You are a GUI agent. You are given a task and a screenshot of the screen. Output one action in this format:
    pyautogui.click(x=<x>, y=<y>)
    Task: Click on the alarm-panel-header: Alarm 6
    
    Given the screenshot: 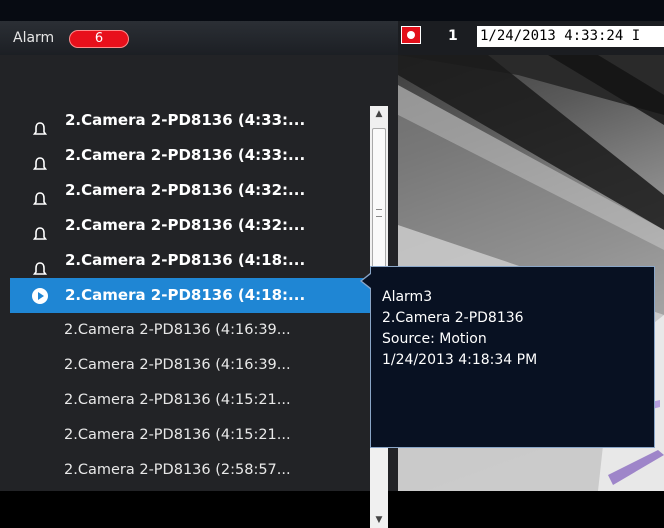 What is the action you would take?
    pyautogui.click(x=199, y=38)
    